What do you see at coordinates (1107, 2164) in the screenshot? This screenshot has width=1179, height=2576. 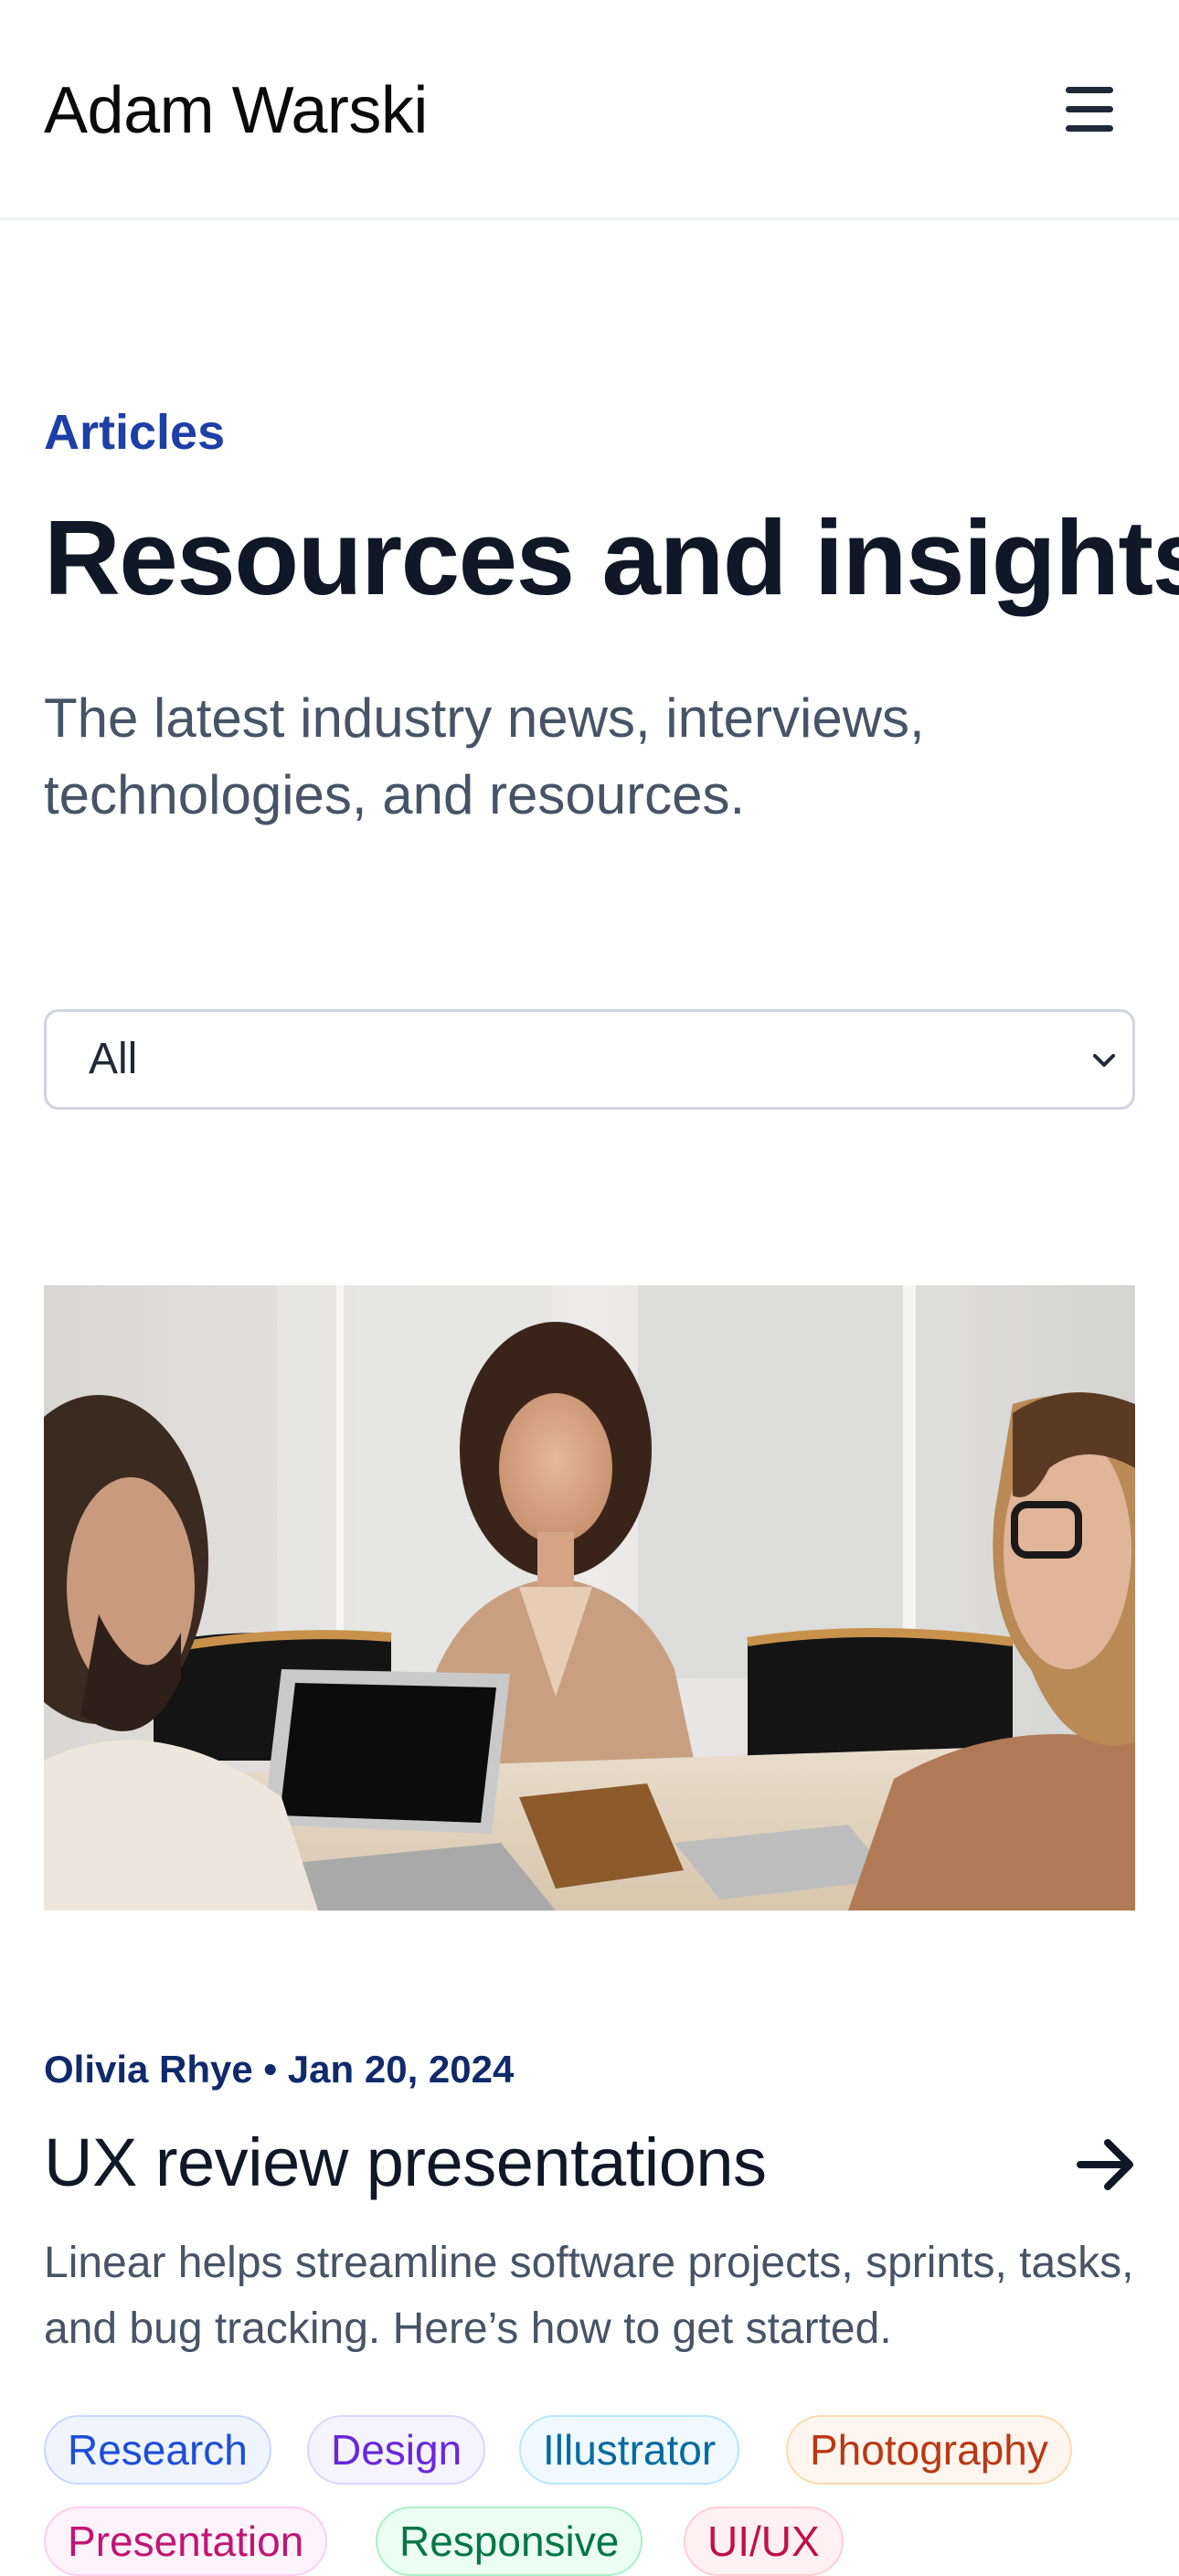 I see `arrow-right-icon` at bounding box center [1107, 2164].